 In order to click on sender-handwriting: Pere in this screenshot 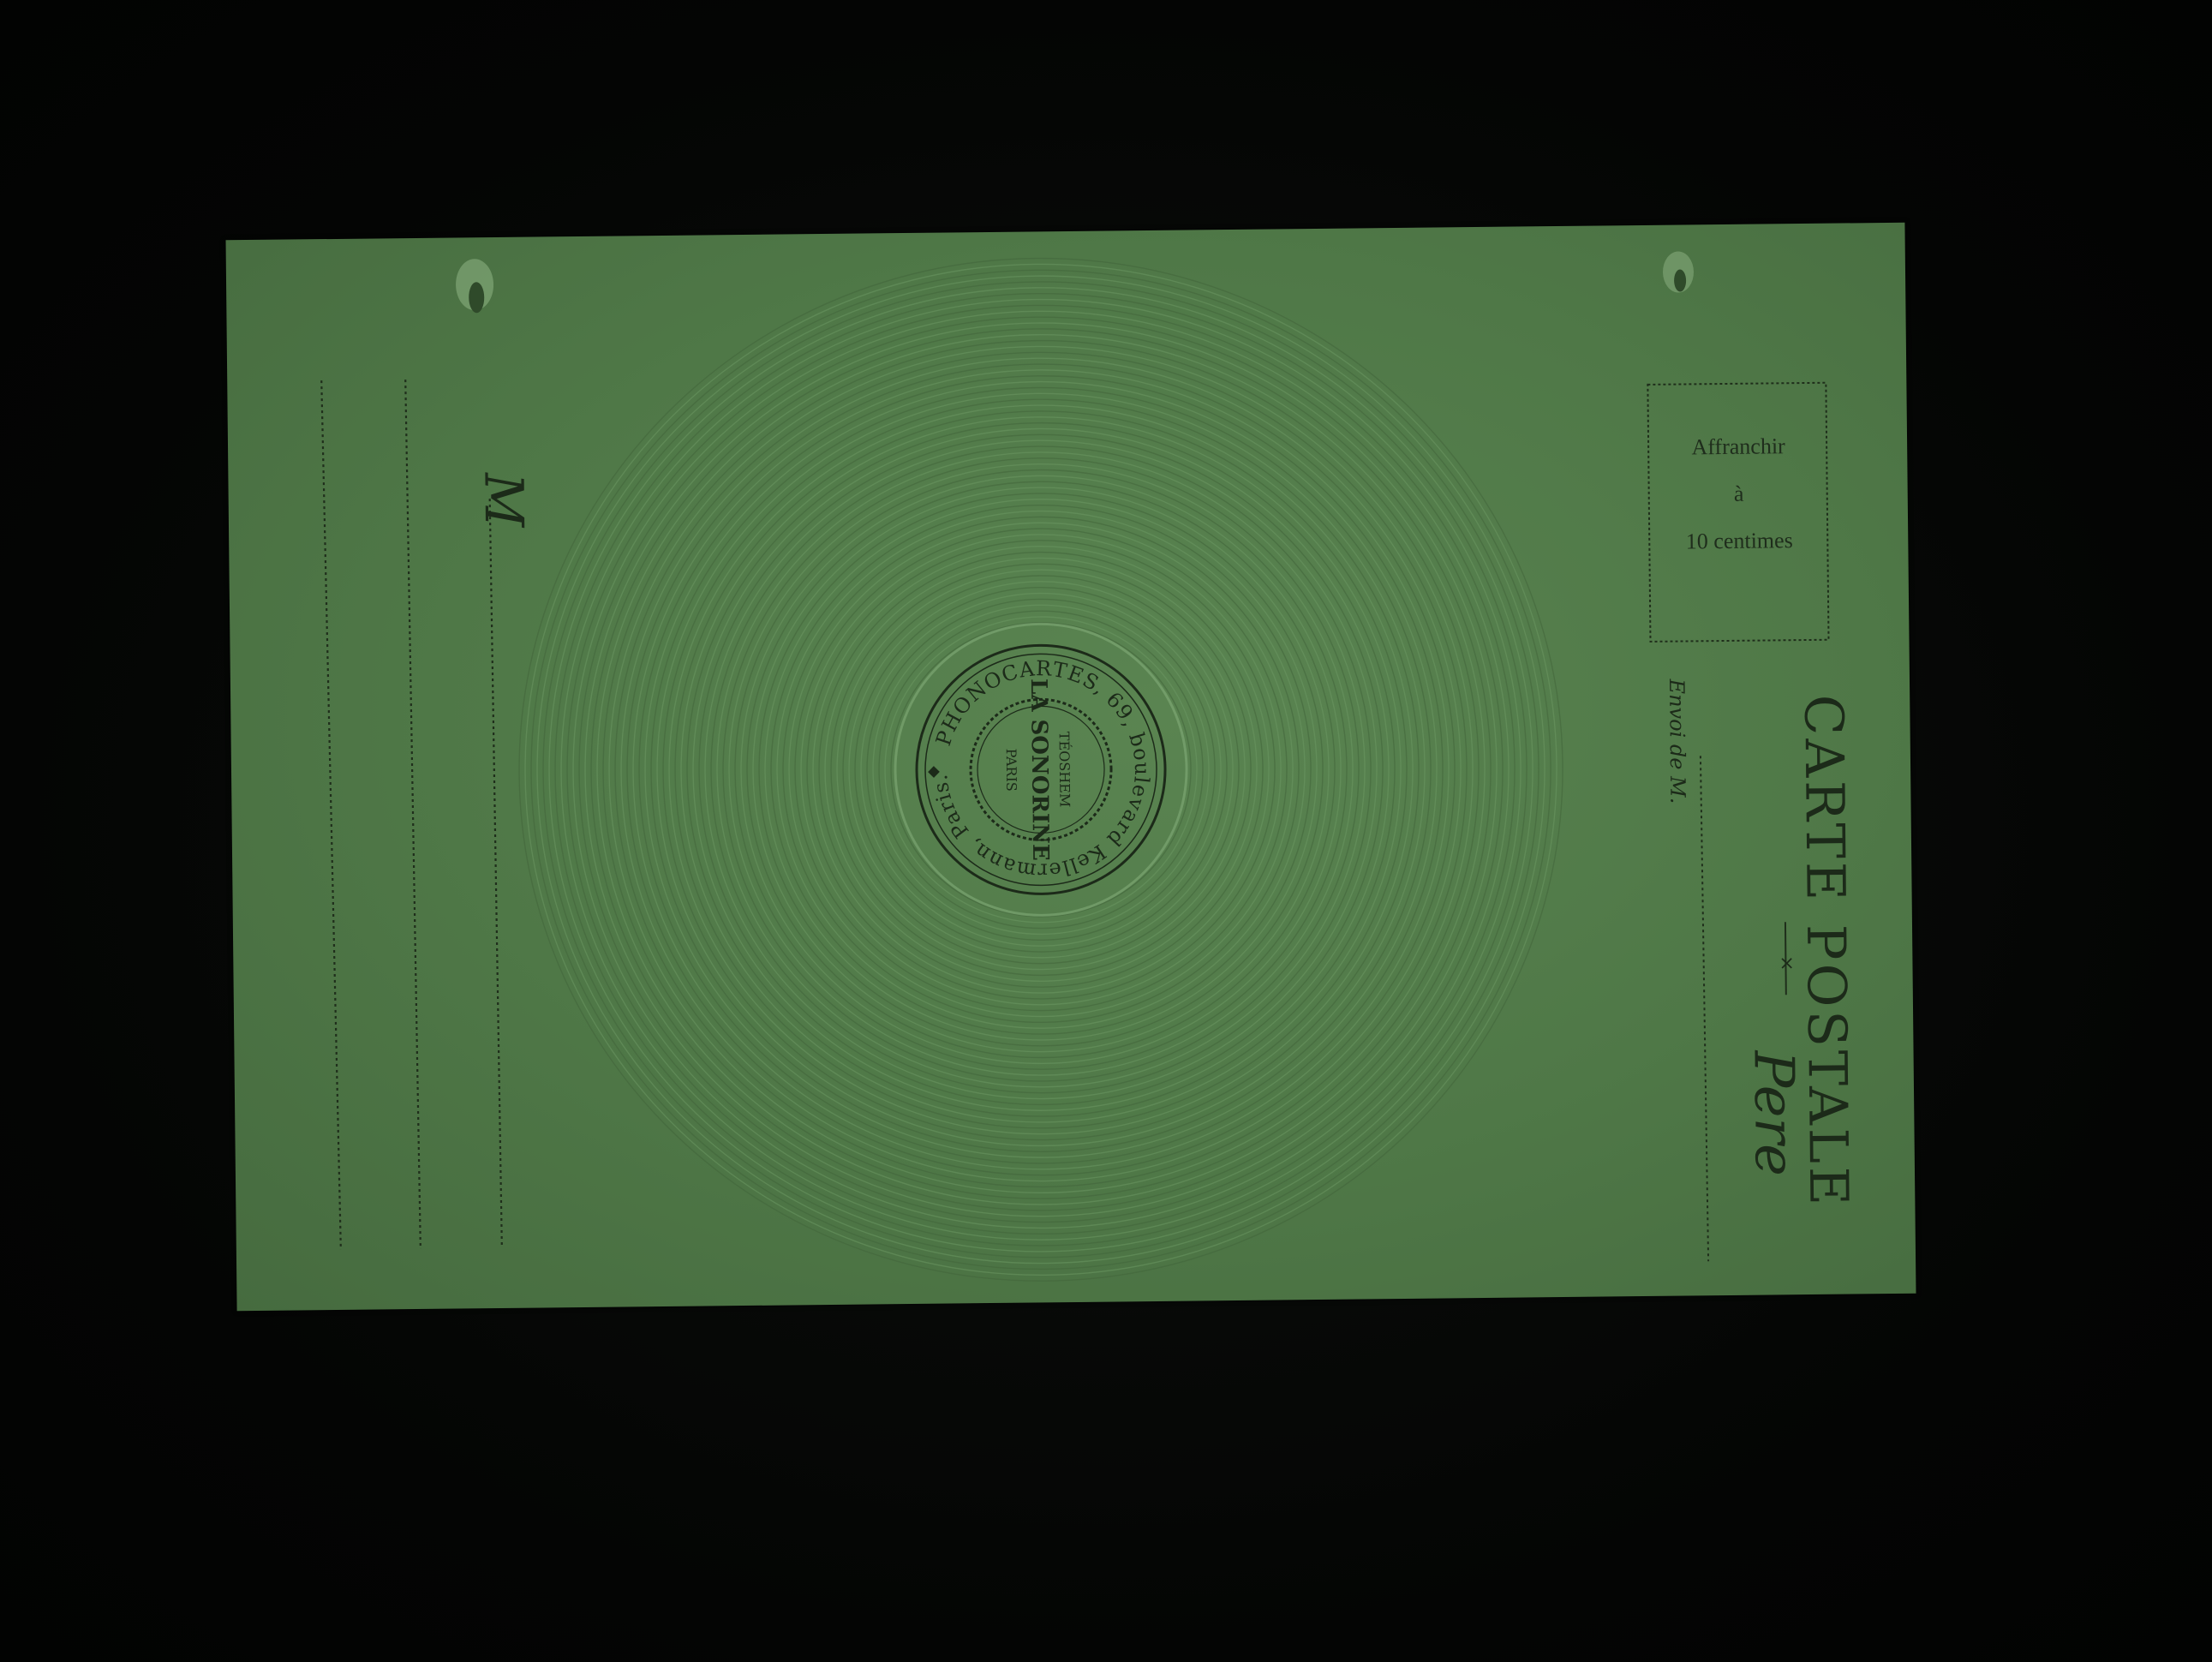, I will do `click(1774, 1112)`.